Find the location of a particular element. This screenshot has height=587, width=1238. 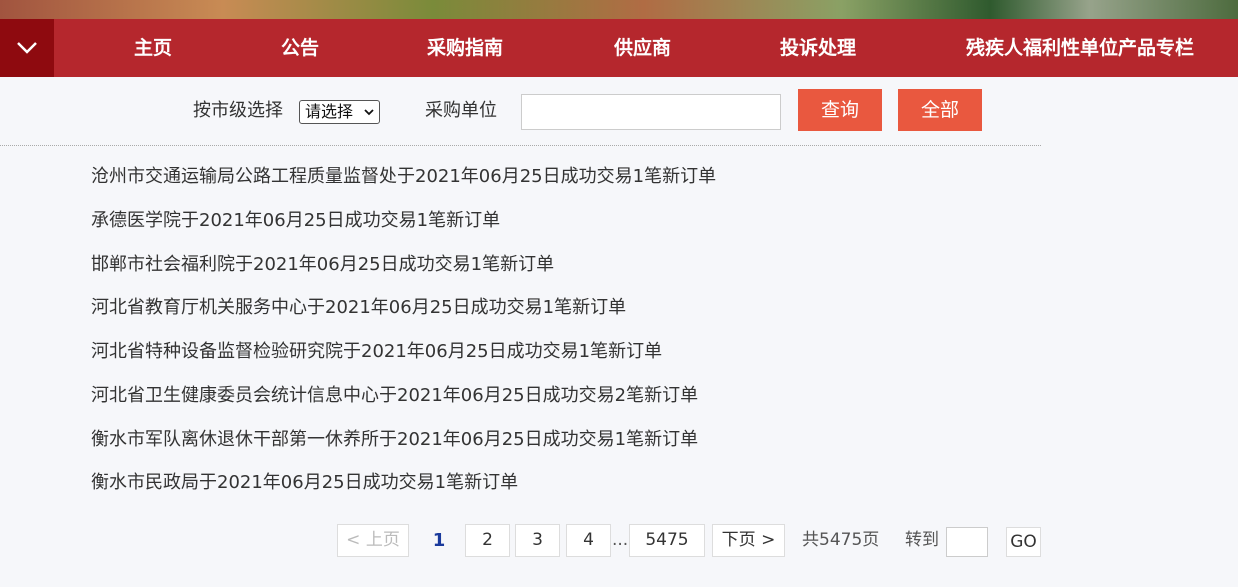

jump-page-input is located at coordinates (967, 542).